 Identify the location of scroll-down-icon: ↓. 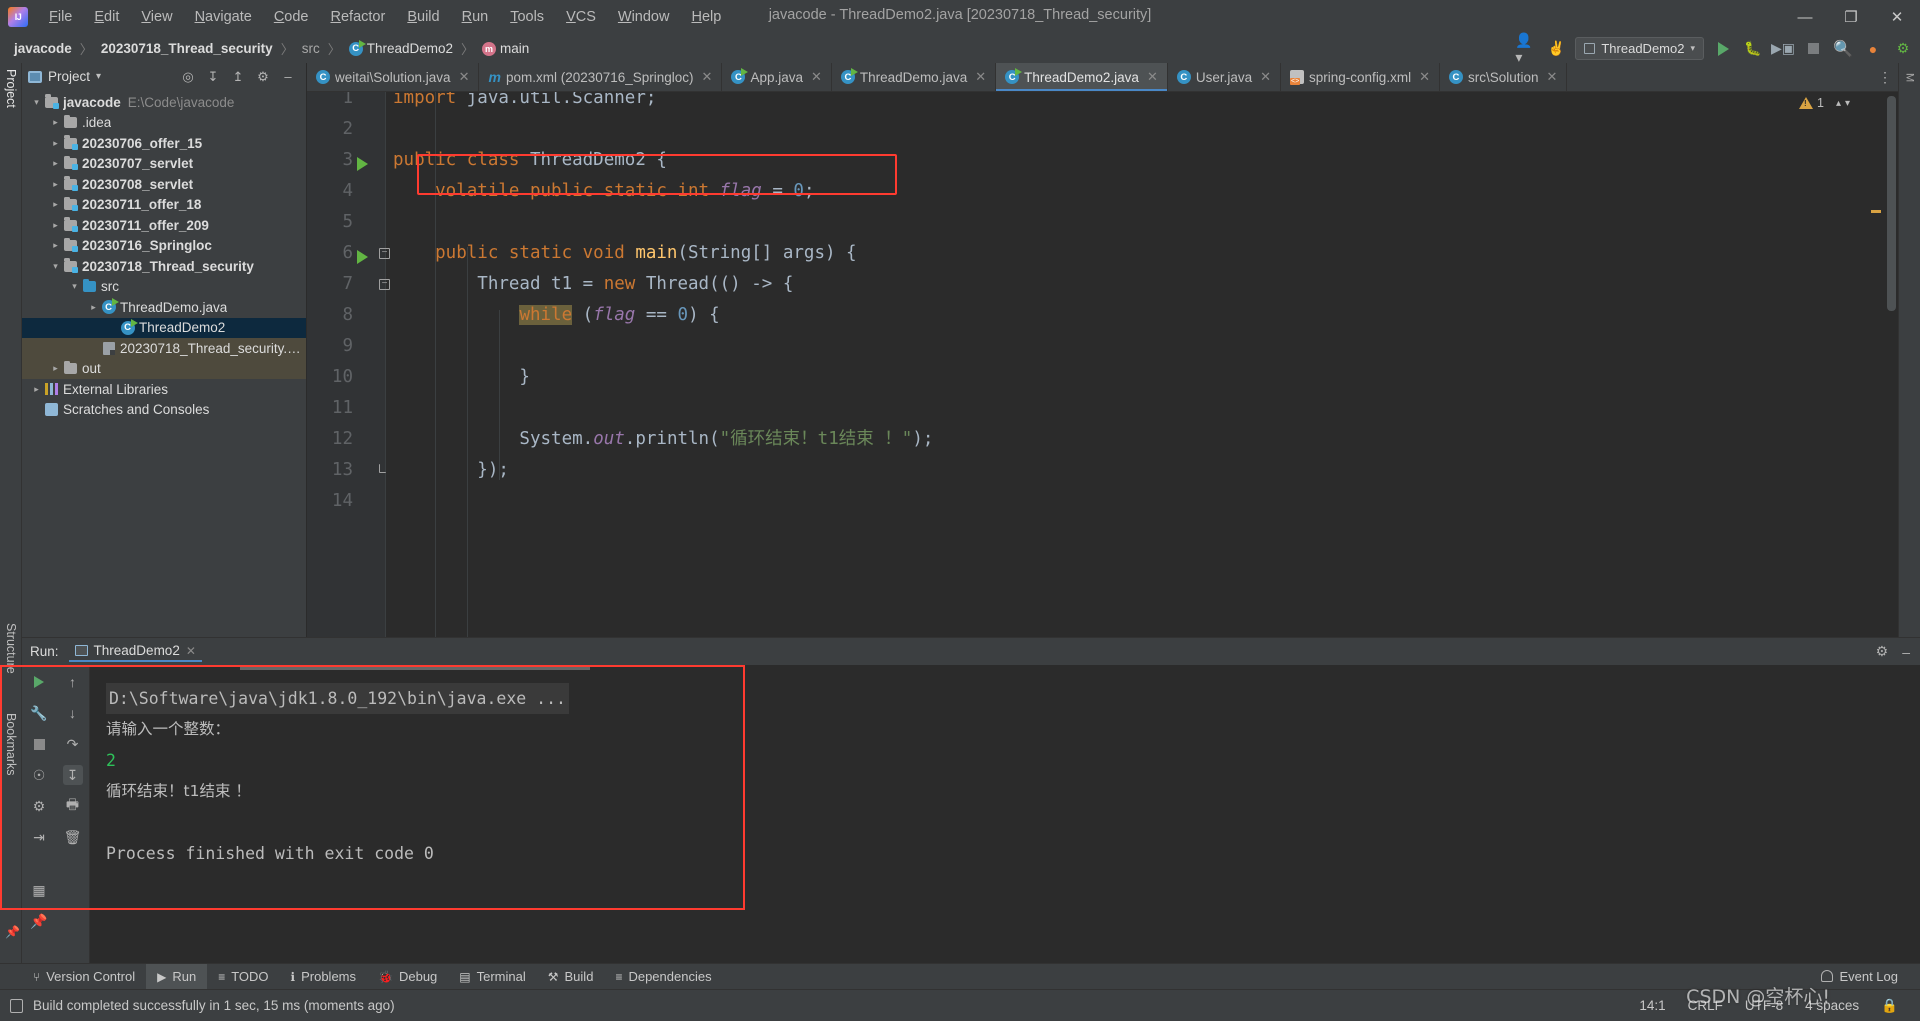
(73, 713).